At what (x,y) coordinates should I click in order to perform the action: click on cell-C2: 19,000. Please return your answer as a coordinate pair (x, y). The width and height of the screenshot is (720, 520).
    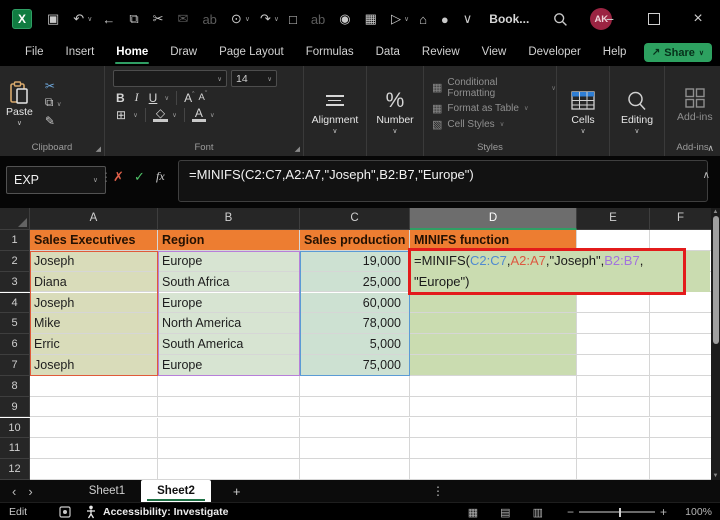
    Looking at the image, I should click on (355, 261).